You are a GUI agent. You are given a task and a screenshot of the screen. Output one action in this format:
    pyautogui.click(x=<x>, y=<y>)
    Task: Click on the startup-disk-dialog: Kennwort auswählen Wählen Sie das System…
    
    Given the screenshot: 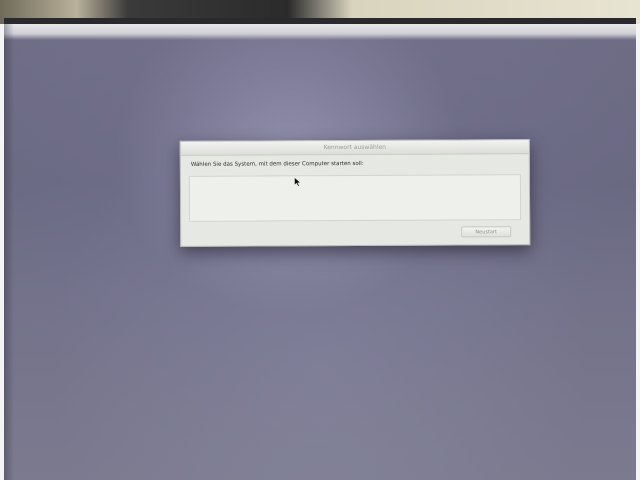 What is the action you would take?
    pyautogui.click(x=355, y=193)
    